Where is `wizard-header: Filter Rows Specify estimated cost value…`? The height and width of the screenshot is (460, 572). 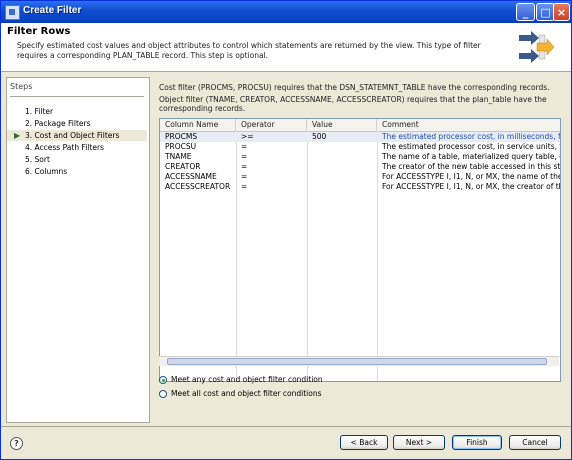 wizard-header: Filter Rows Specify estimated cost value… is located at coordinates (286, 47).